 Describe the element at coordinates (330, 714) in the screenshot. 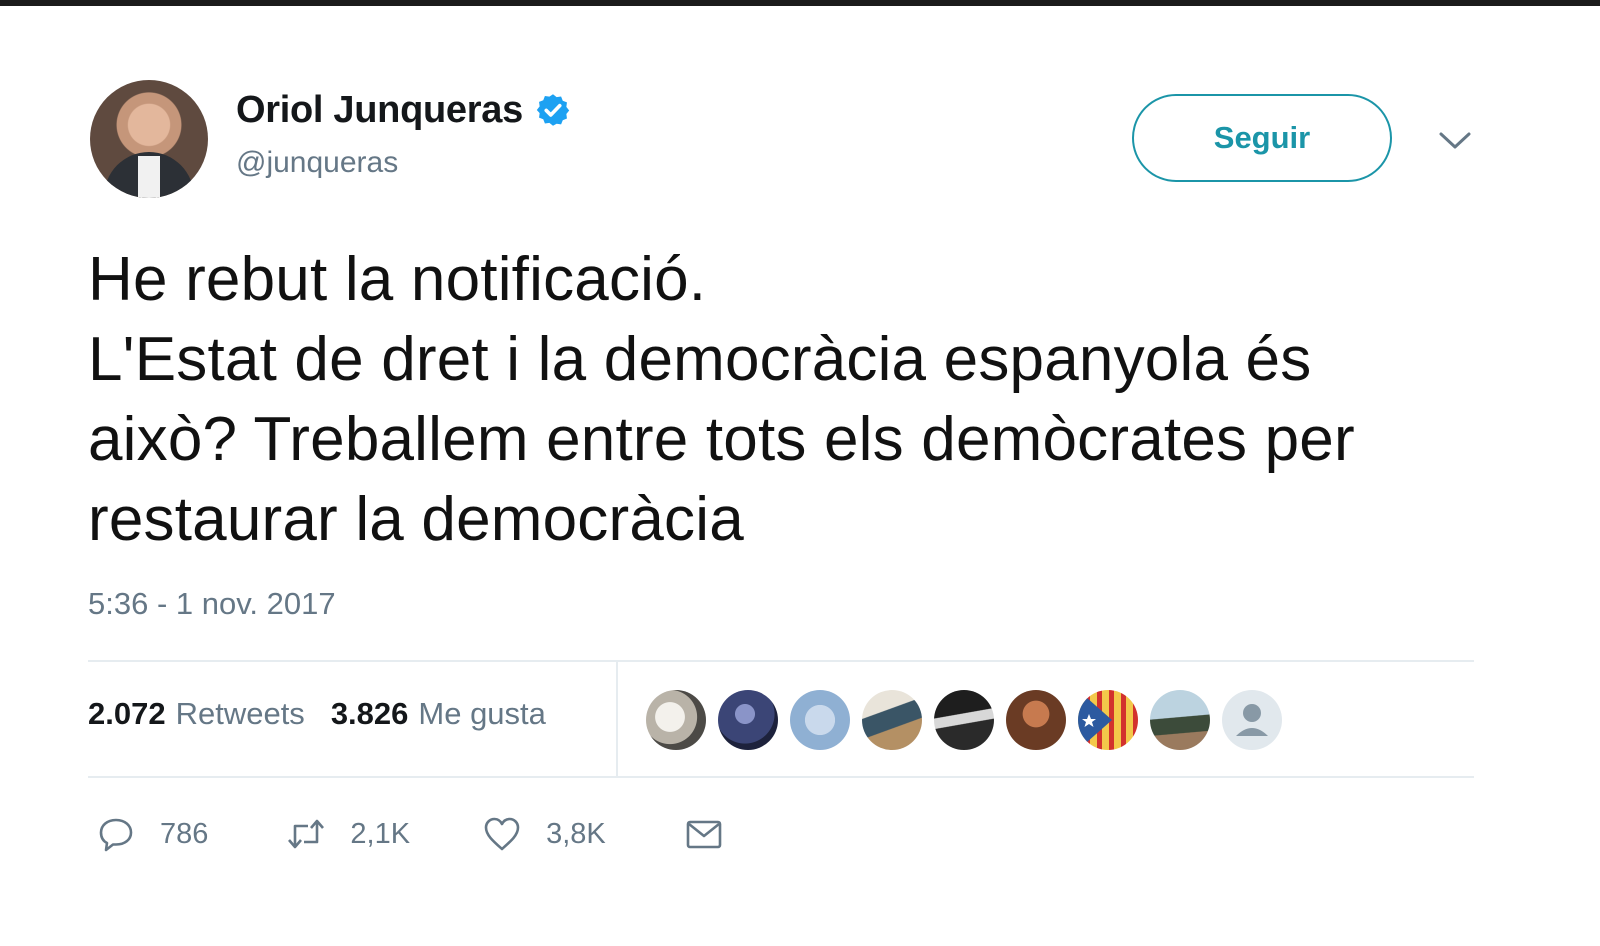

I see `engagement-stats: 2.072 Retweets 3.826 Me gusta` at that location.